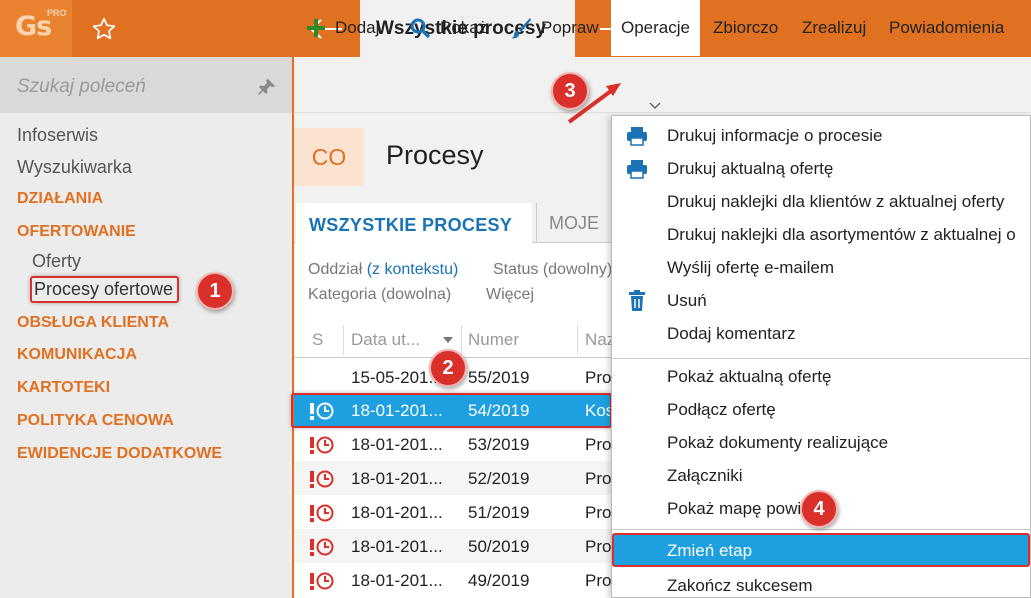  What do you see at coordinates (267, 87) in the screenshot?
I see `pin-icon` at bounding box center [267, 87].